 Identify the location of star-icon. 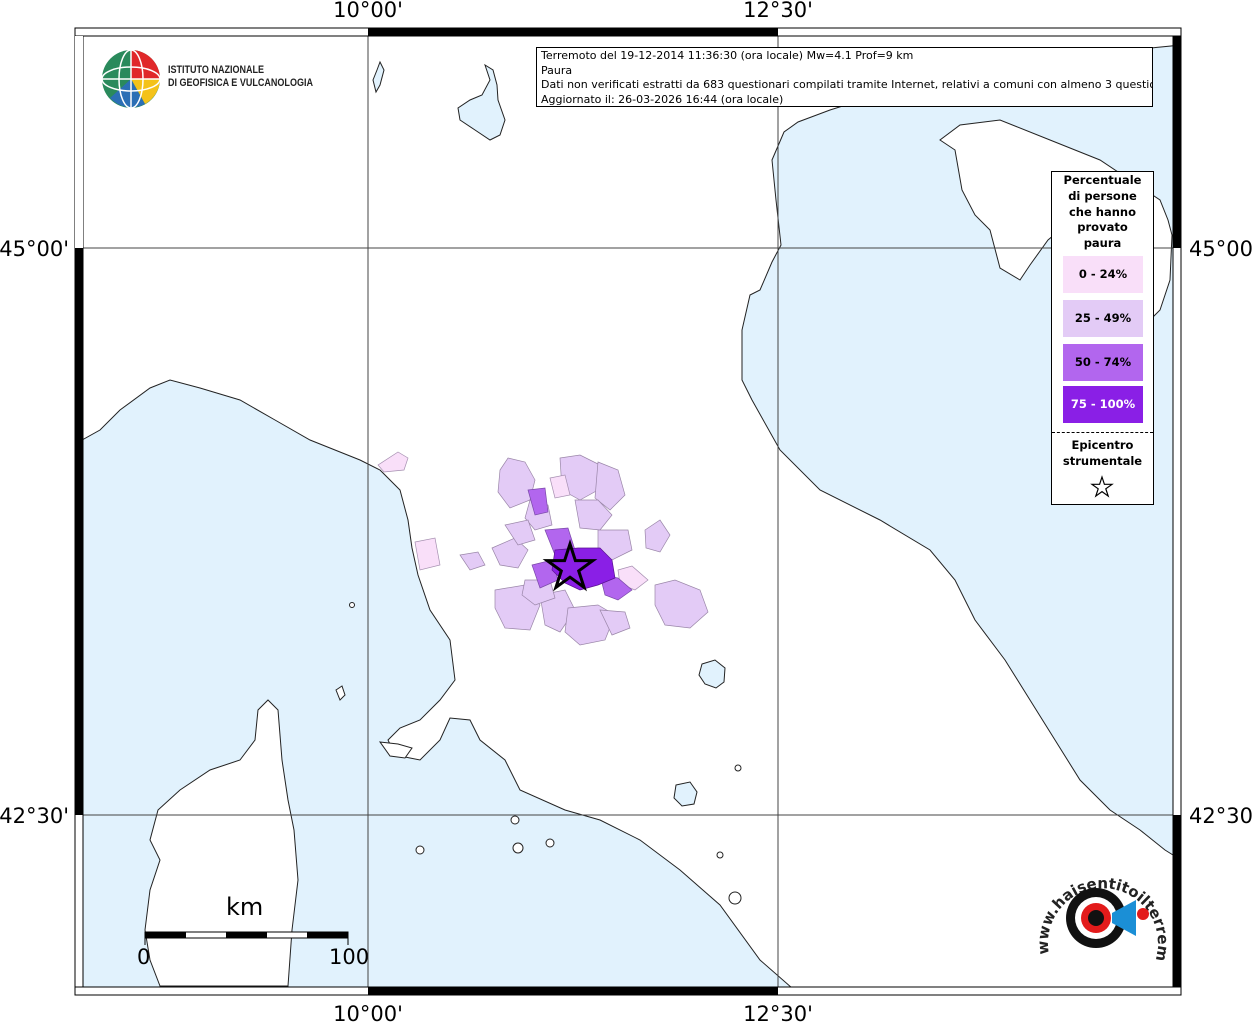
(1102, 486).